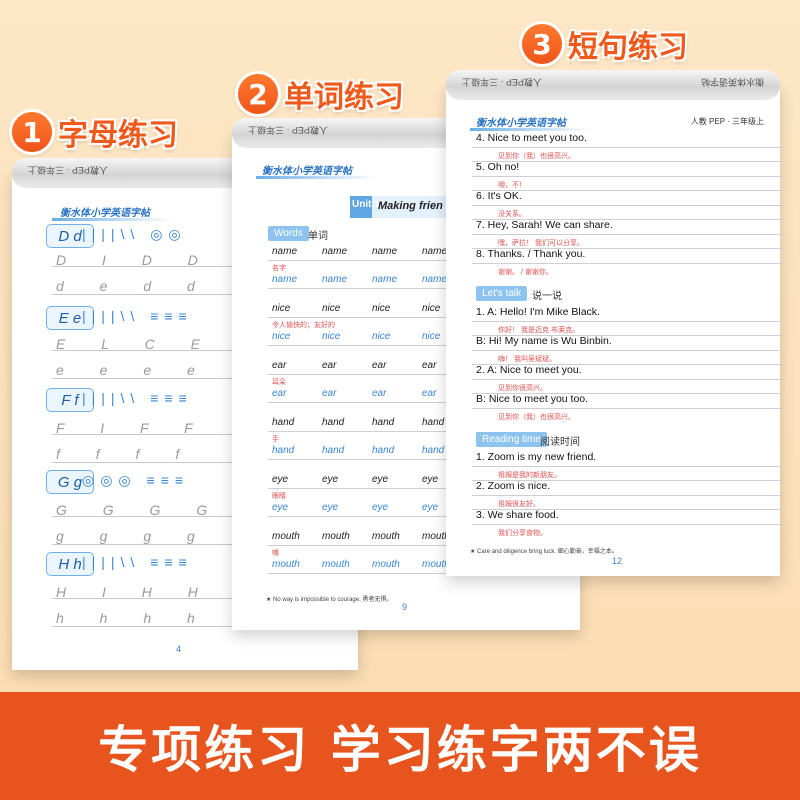  I want to click on page-number: 4, so click(179, 649).